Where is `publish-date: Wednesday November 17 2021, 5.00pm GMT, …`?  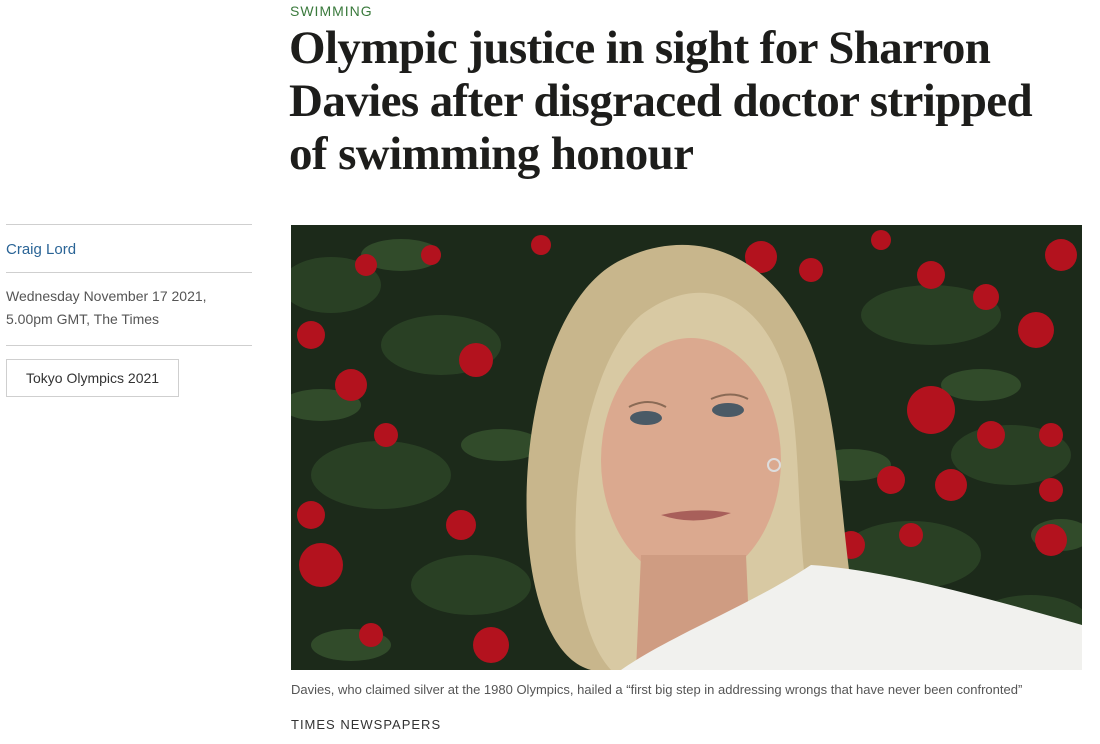
publish-date: Wednesday November 17 2021, 5.00pm GMT, … is located at coordinates (106, 307).